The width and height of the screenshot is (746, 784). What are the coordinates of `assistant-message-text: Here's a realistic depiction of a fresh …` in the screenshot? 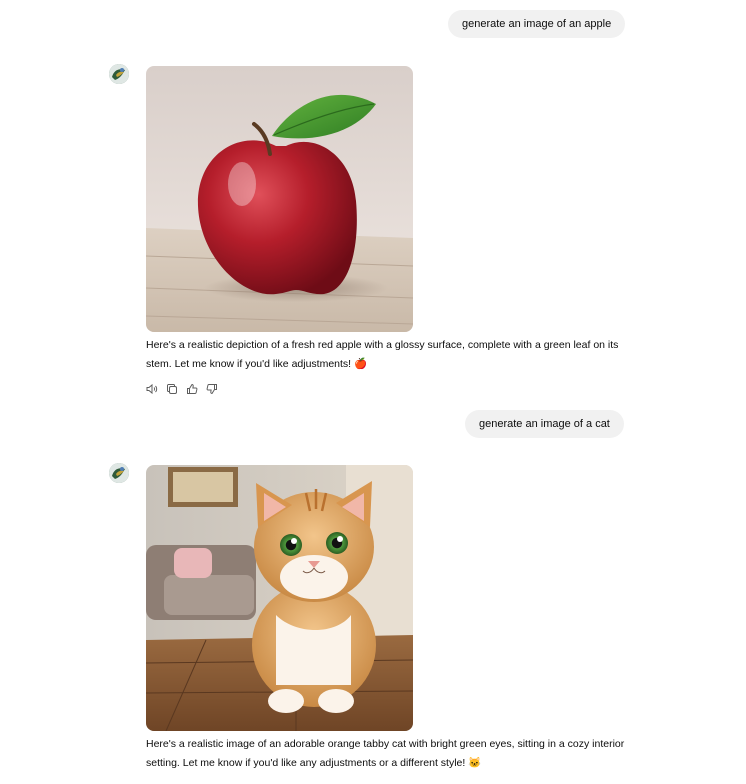 It's located at (382, 354).